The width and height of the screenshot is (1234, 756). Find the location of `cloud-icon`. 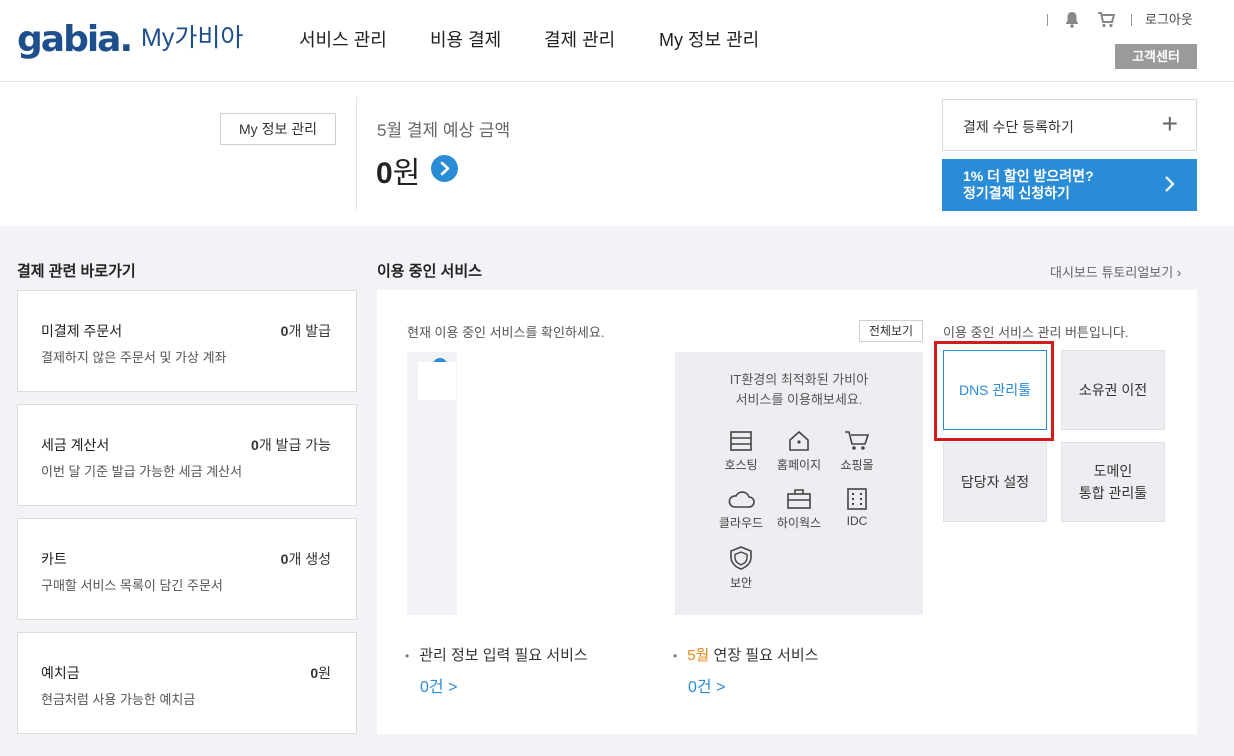

cloud-icon is located at coordinates (741, 499).